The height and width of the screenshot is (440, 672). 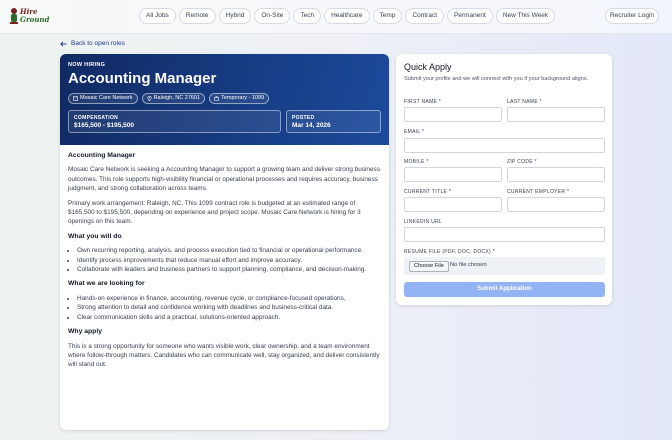 What do you see at coordinates (307, 16) in the screenshot?
I see `nav-tech: Tech` at bounding box center [307, 16].